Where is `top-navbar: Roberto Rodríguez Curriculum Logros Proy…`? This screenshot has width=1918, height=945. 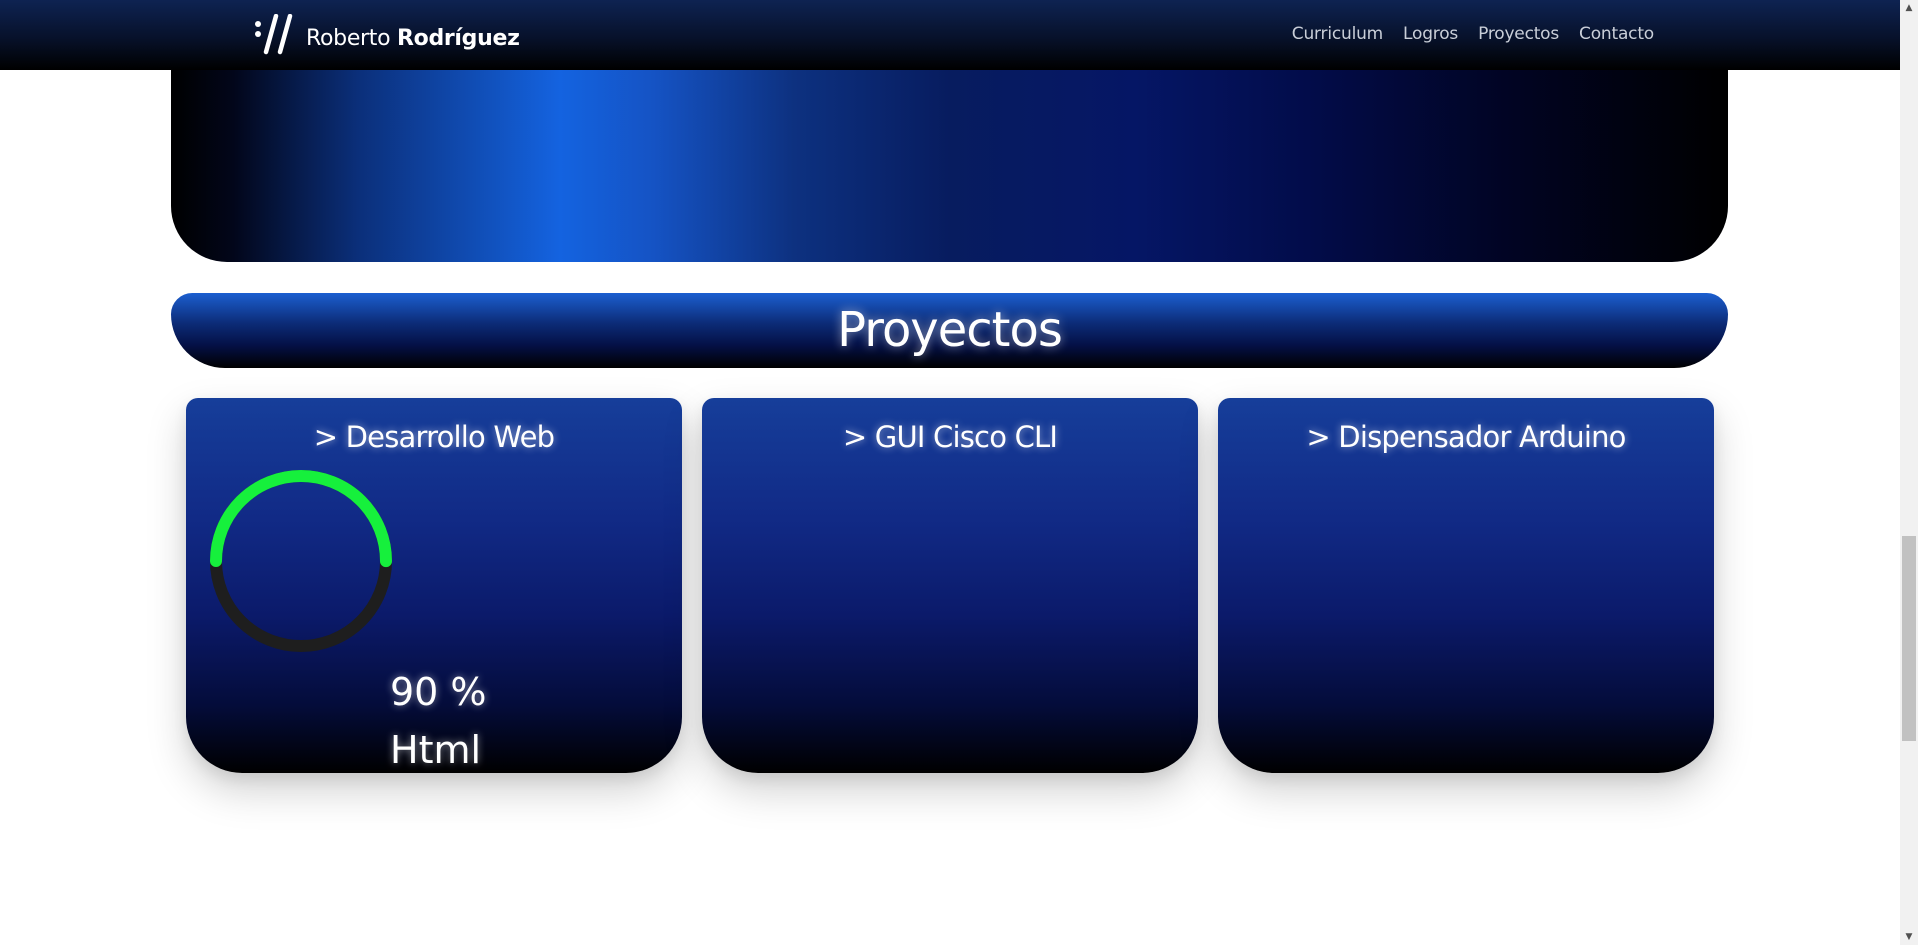
top-navbar: Roberto Rodríguez Curriculum Logros Proy… is located at coordinates (950, 35).